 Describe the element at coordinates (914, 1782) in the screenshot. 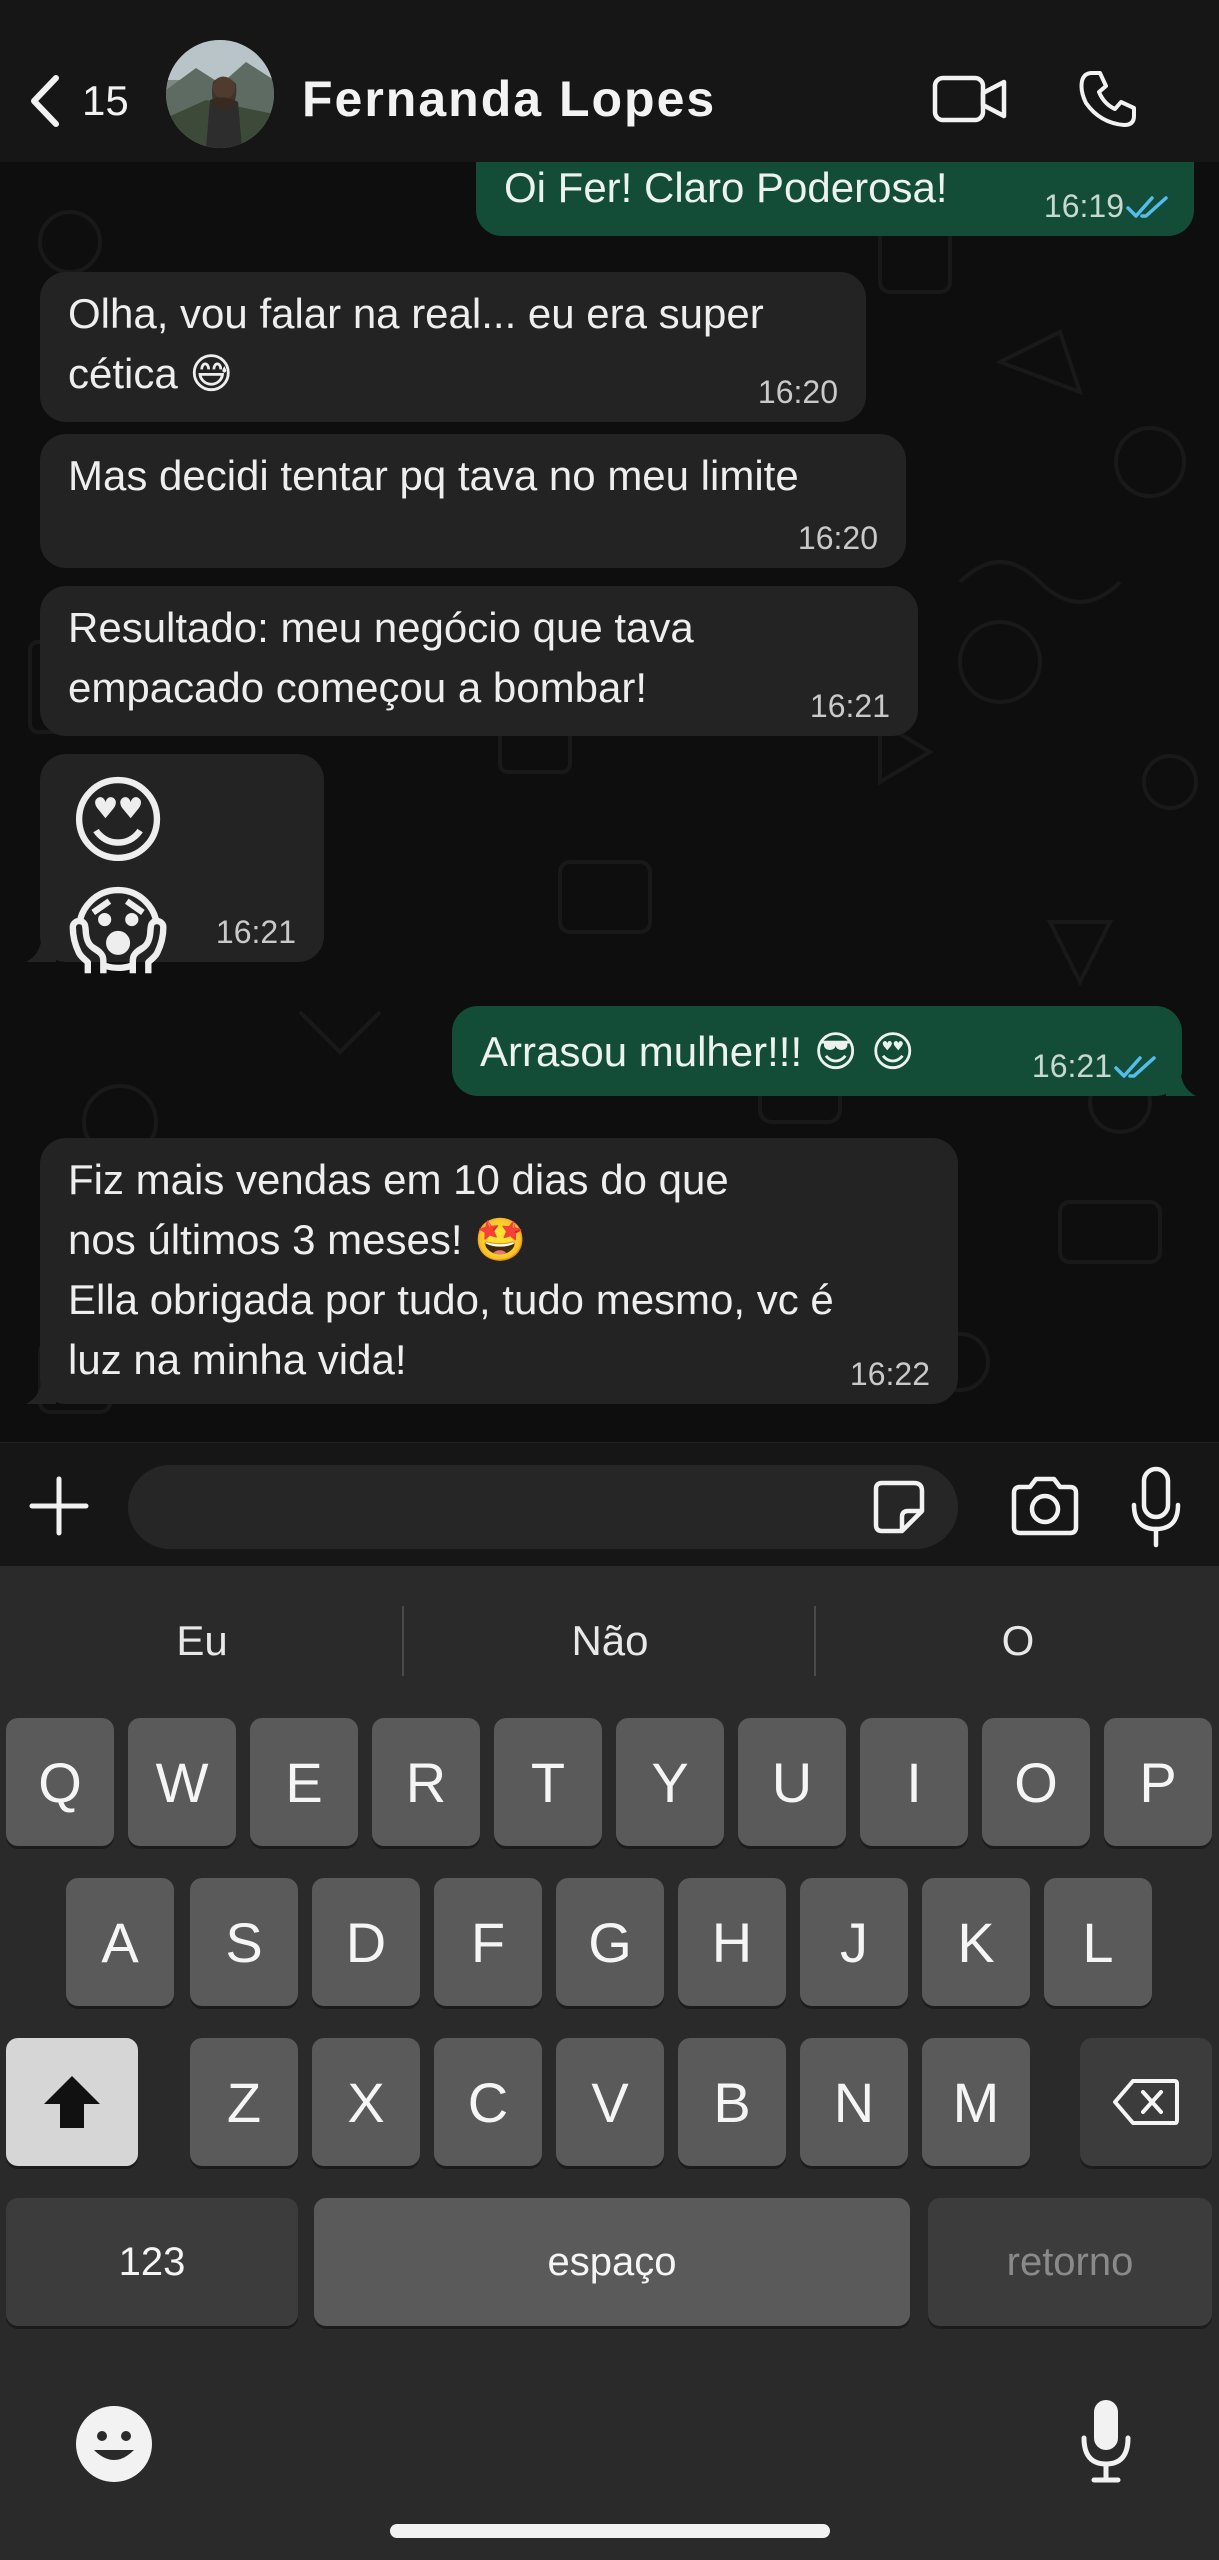

I see `key: I` at that location.